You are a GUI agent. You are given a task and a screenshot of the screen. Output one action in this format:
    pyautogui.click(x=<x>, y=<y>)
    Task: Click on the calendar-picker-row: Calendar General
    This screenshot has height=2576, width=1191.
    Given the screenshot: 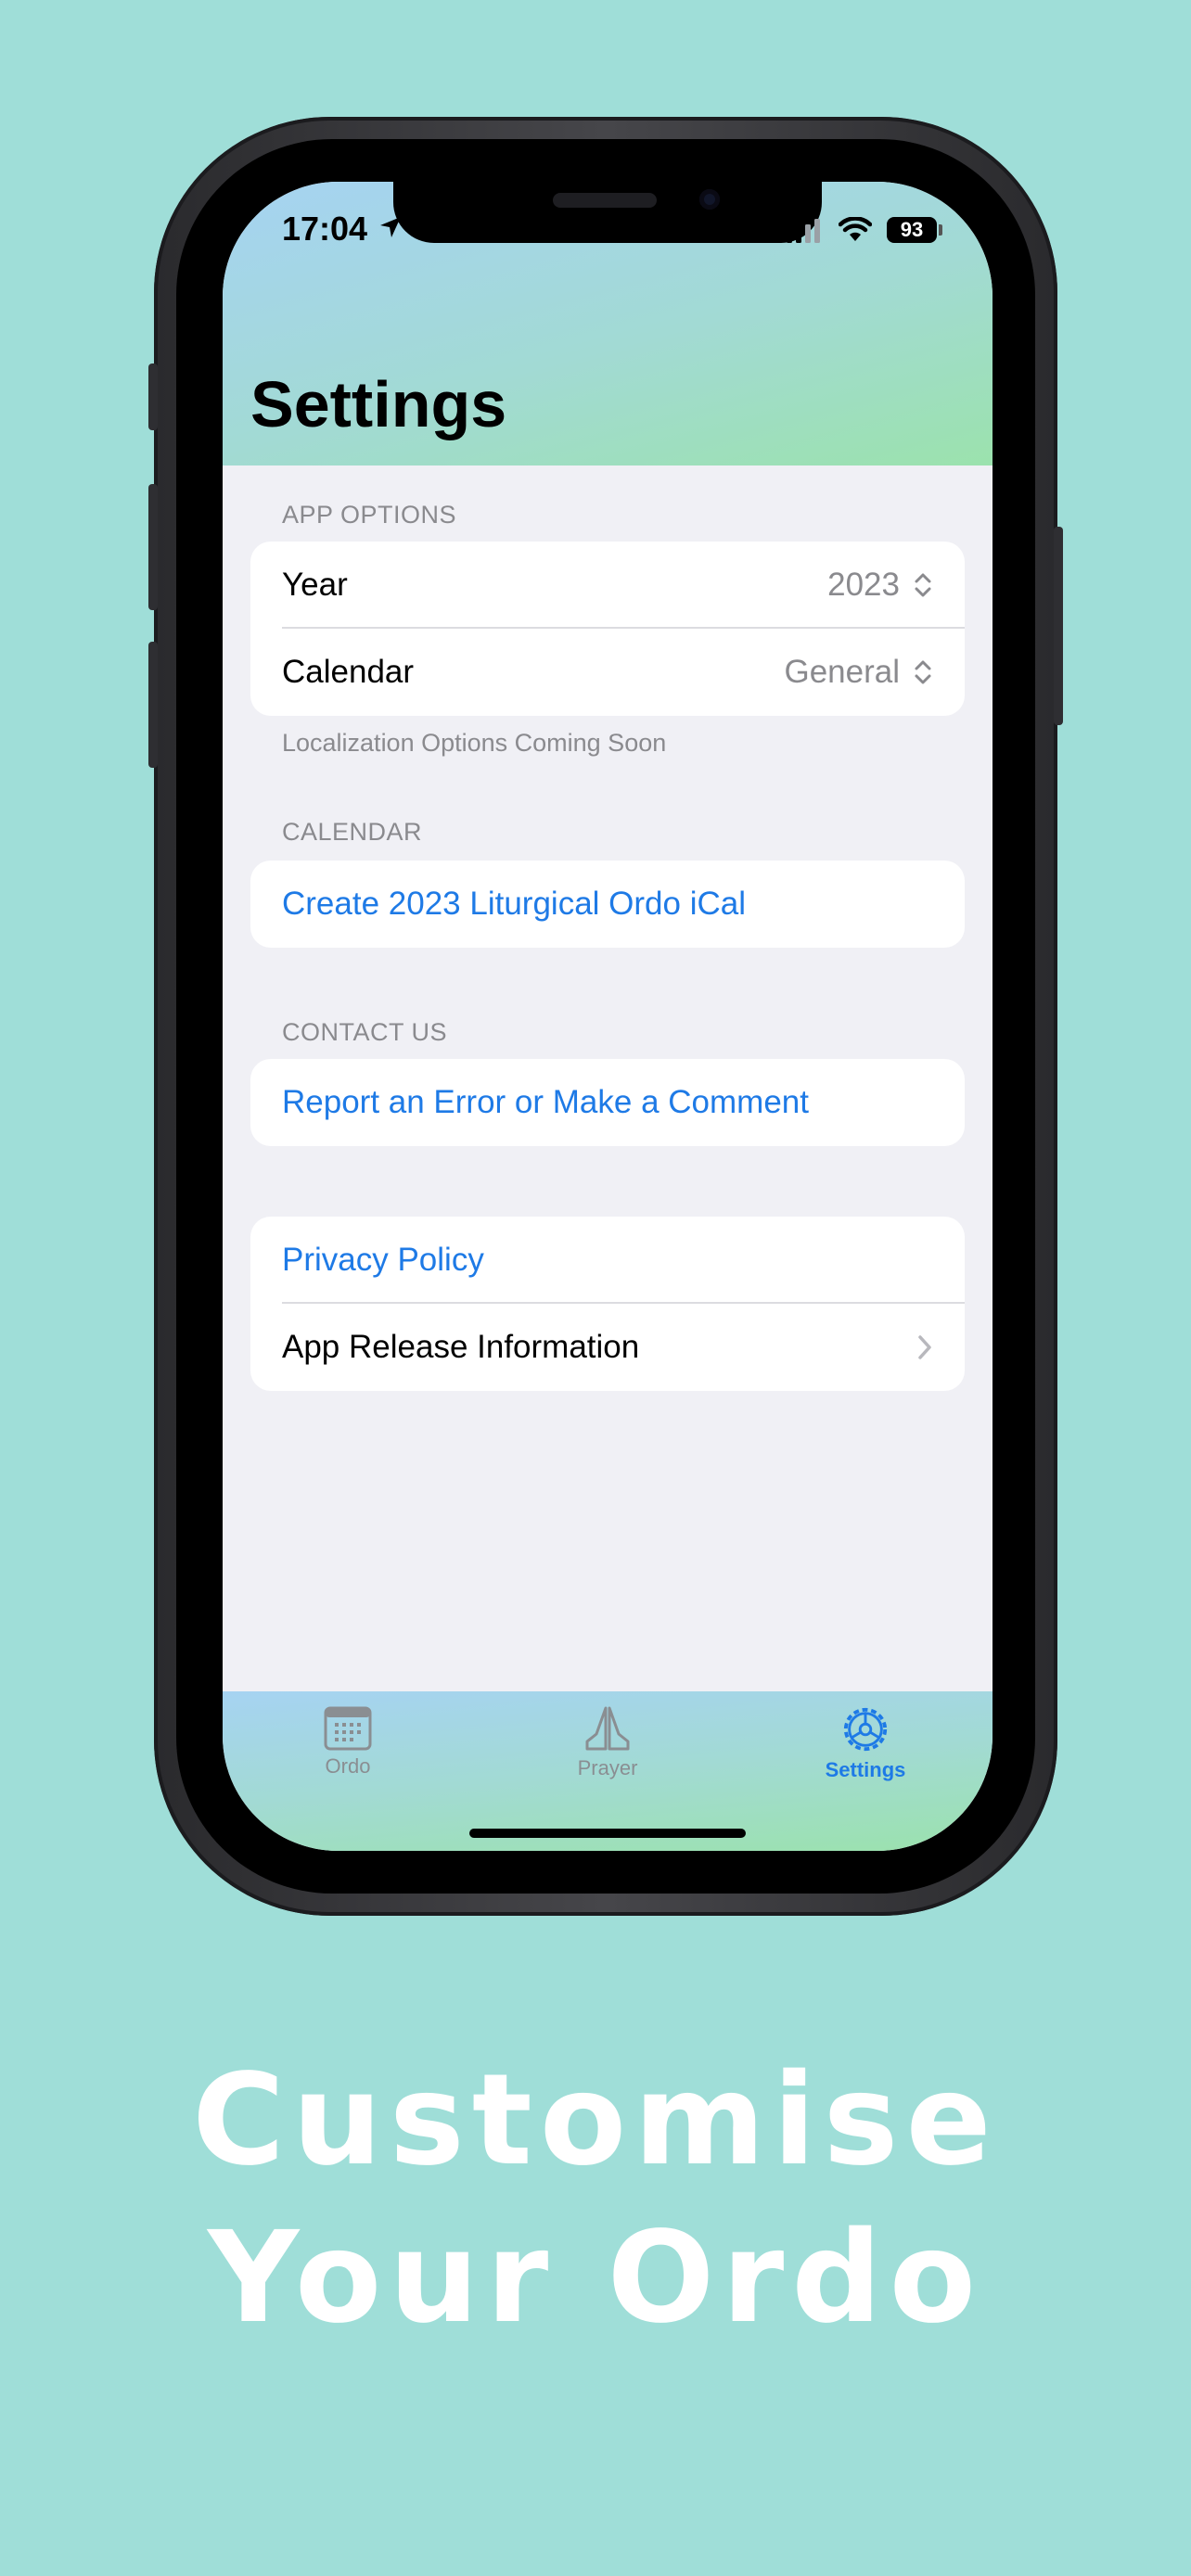 What is the action you would take?
    pyautogui.click(x=607, y=672)
    